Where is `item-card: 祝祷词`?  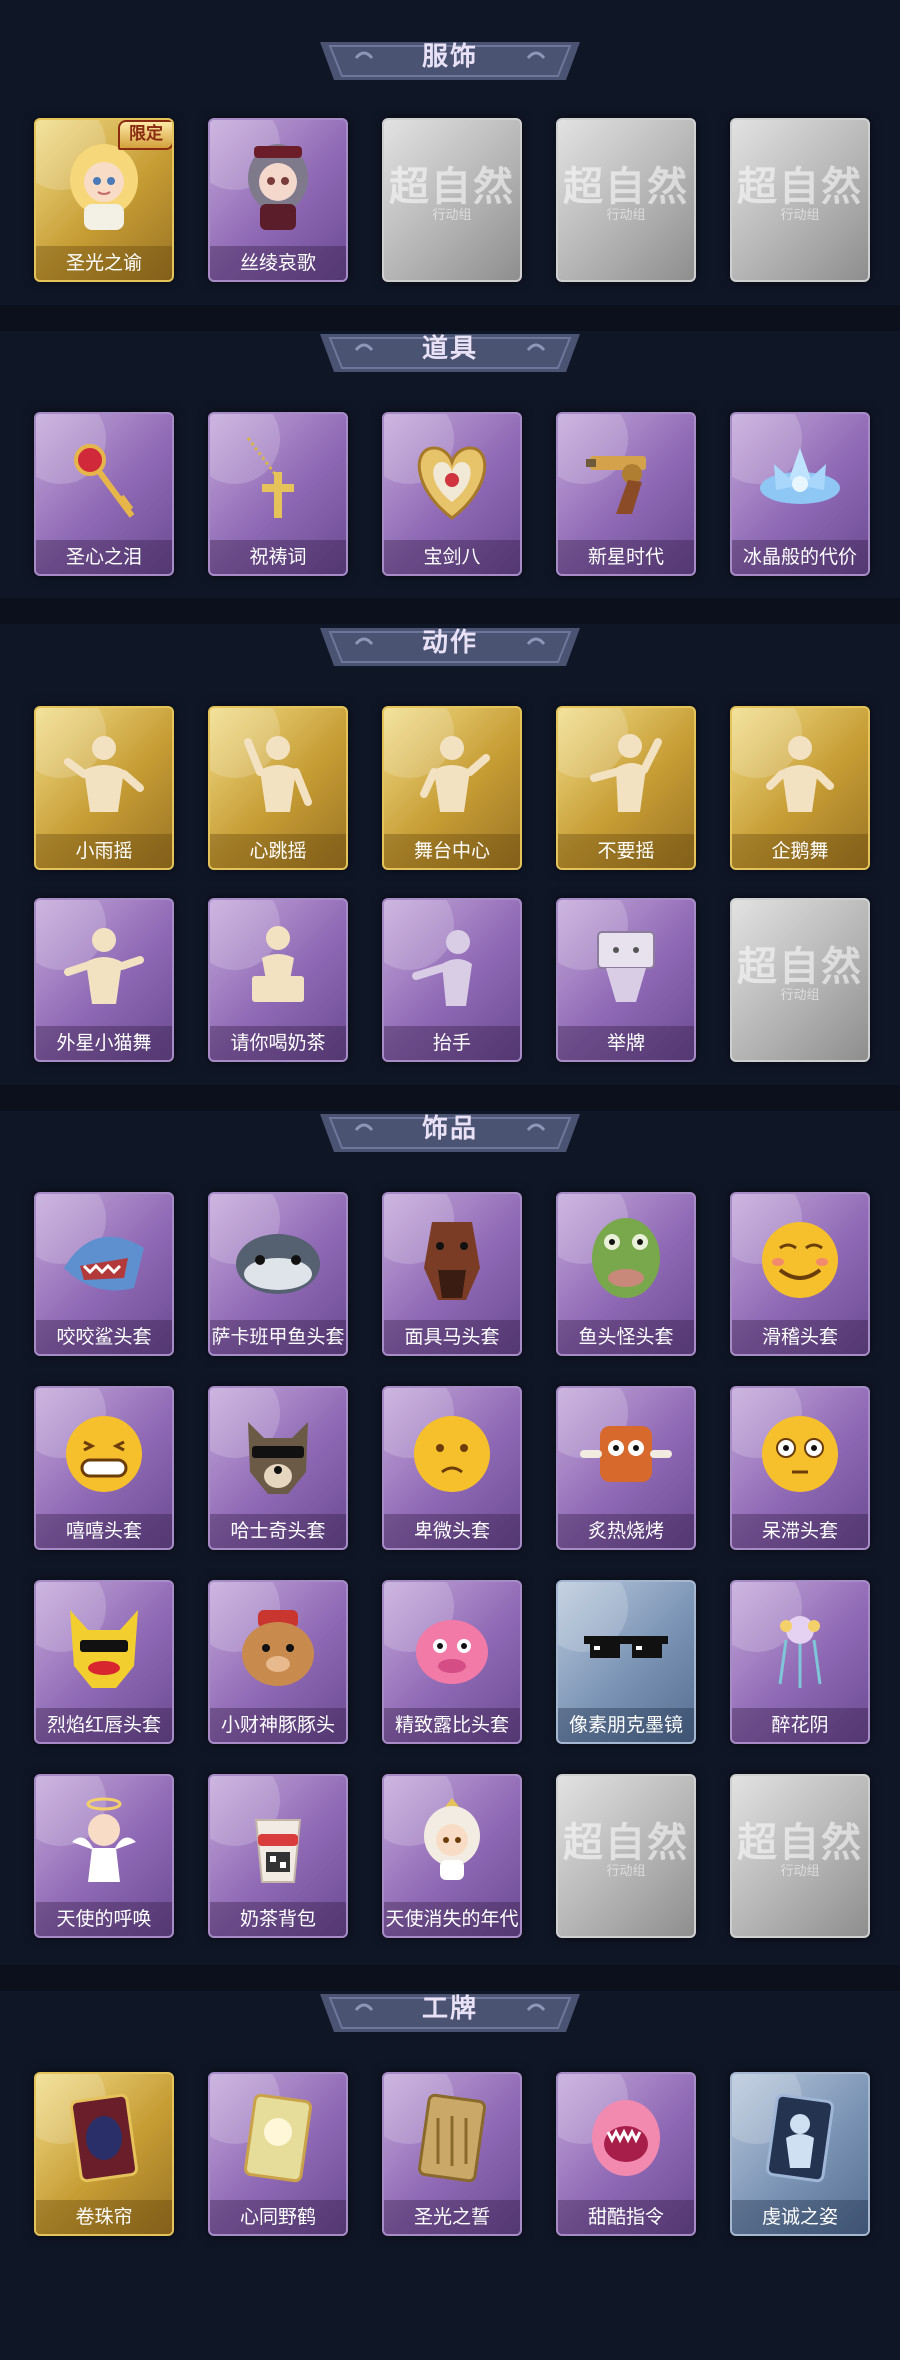
item-card: 祝祷词 is located at coordinates (278, 494).